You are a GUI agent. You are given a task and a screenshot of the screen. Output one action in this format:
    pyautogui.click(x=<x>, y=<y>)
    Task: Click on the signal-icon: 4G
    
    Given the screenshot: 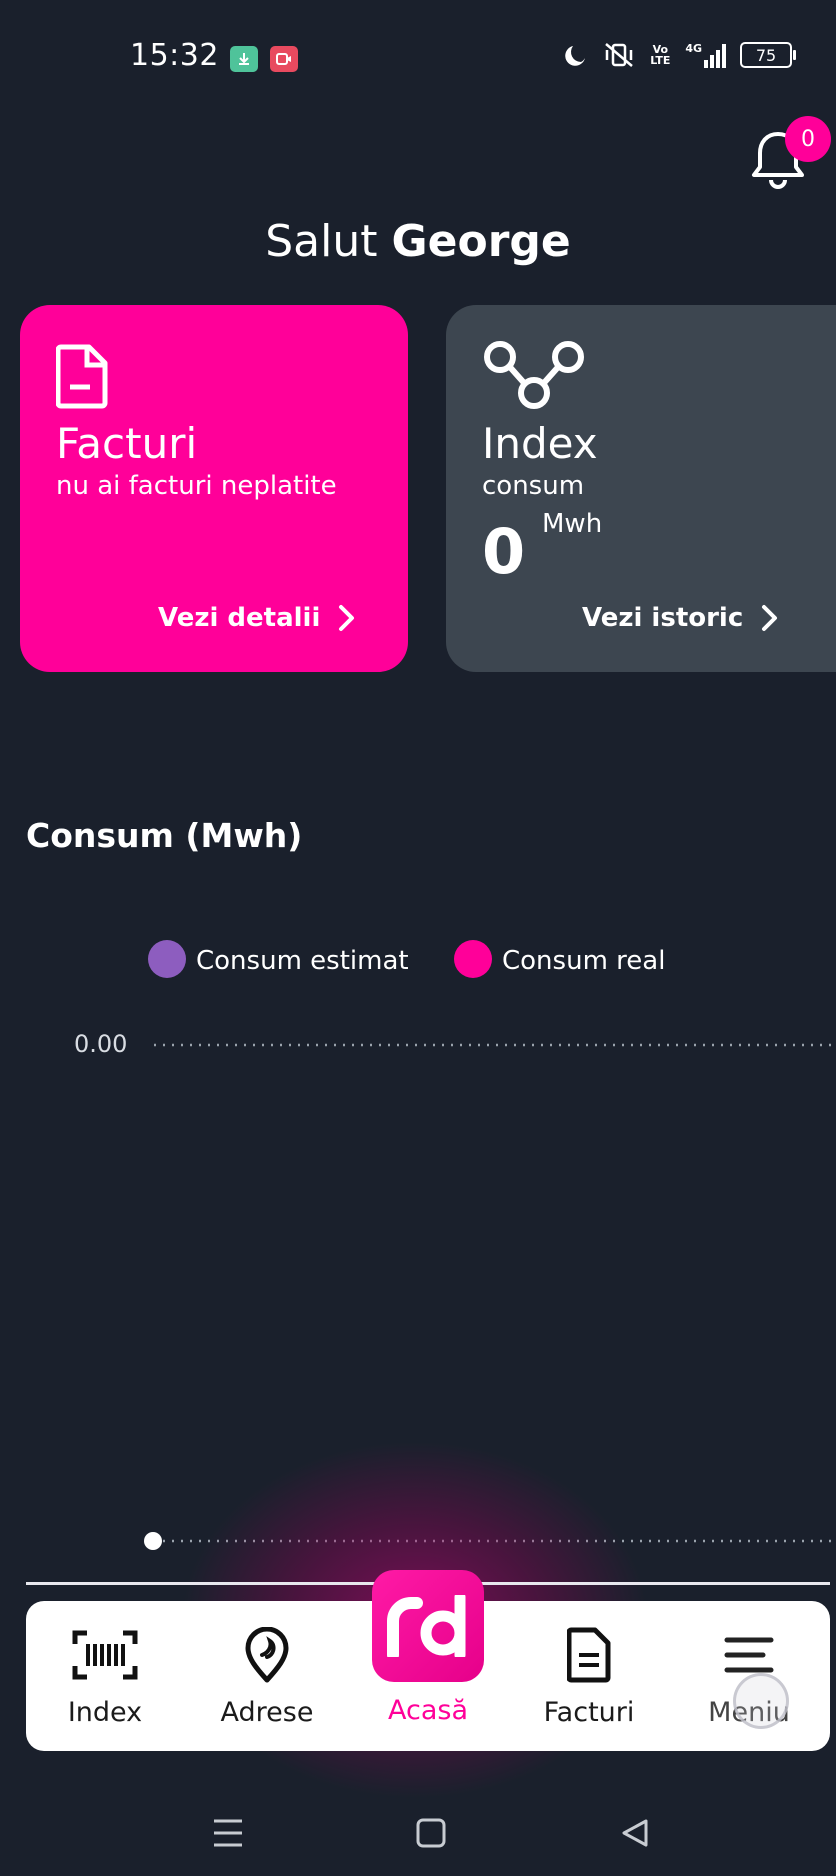 What is the action you would take?
    pyautogui.click(x=705, y=55)
    